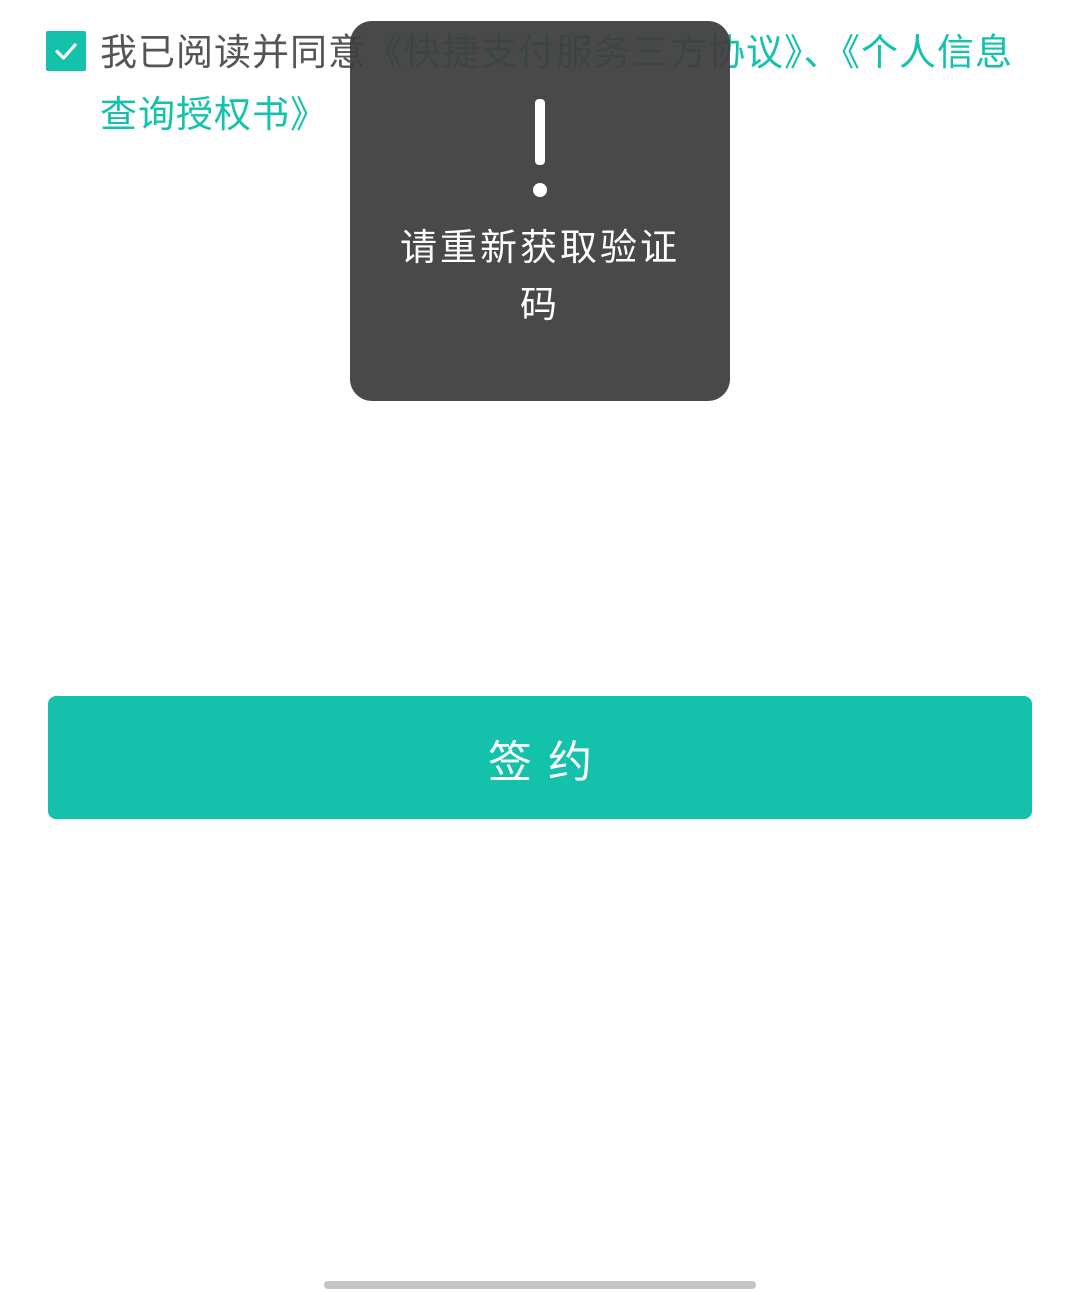  I want to click on check-icon, so click(66, 51).